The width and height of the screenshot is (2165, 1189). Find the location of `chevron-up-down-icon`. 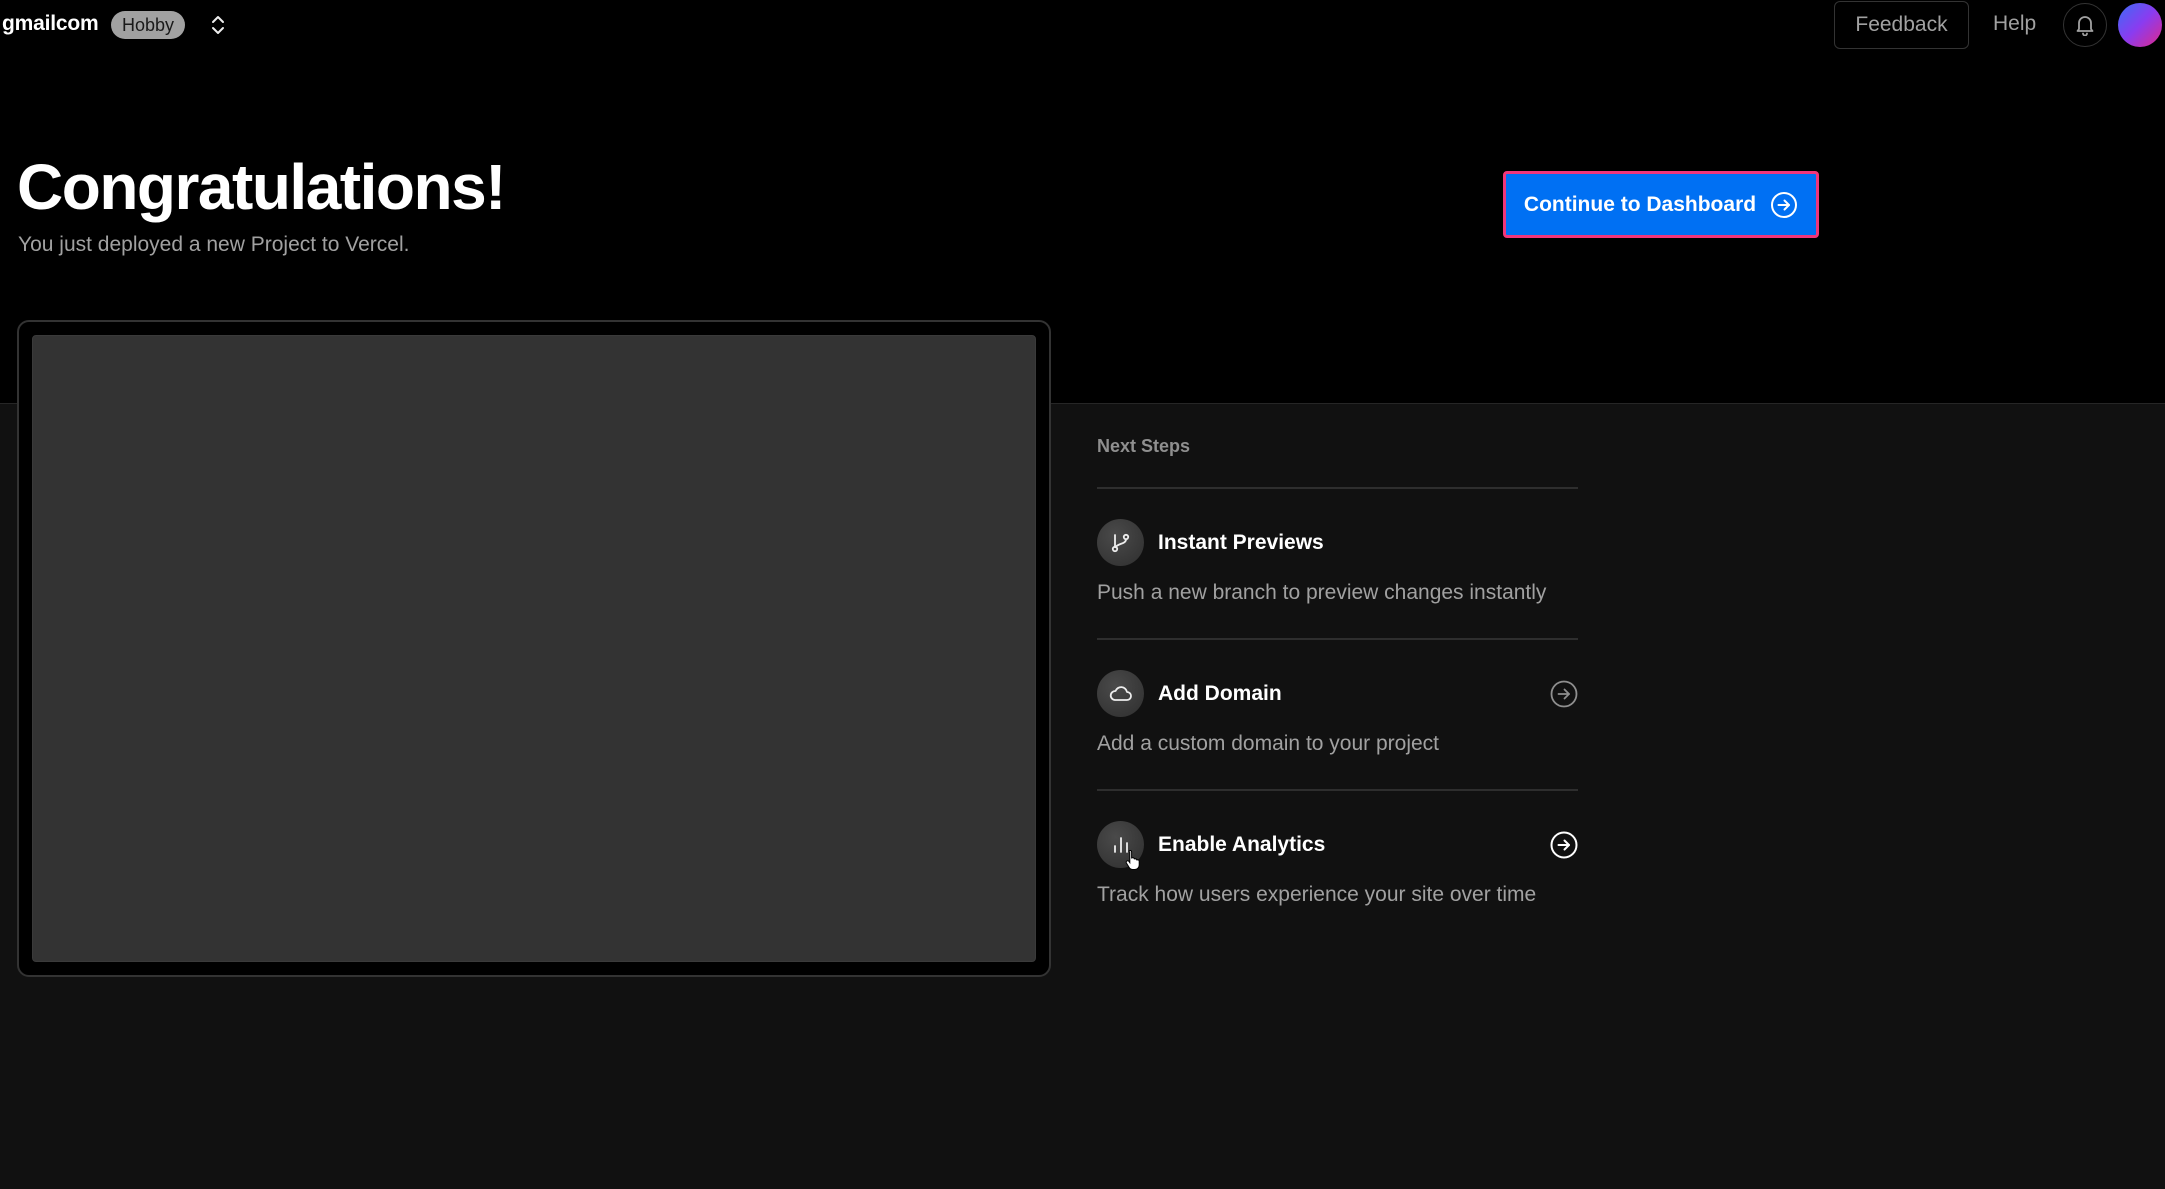

chevron-up-down-icon is located at coordinates (218, 25).